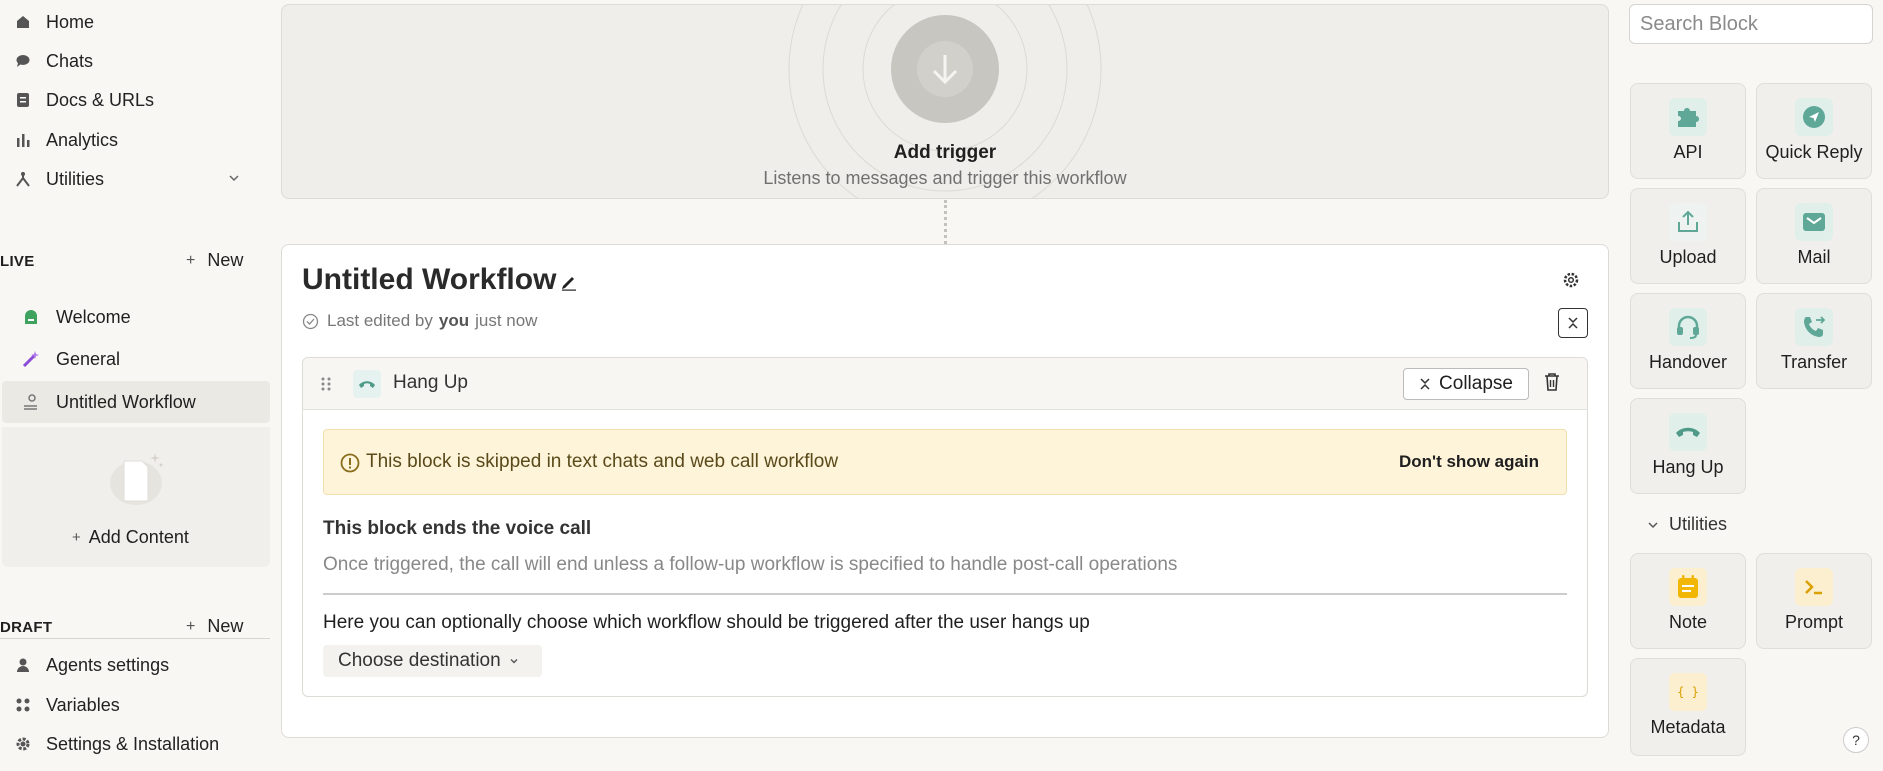 The image size is (1883, 771). Describe the element at coordinates (310, 321) in the screenshot. I see `check-circle-icon` at that location.